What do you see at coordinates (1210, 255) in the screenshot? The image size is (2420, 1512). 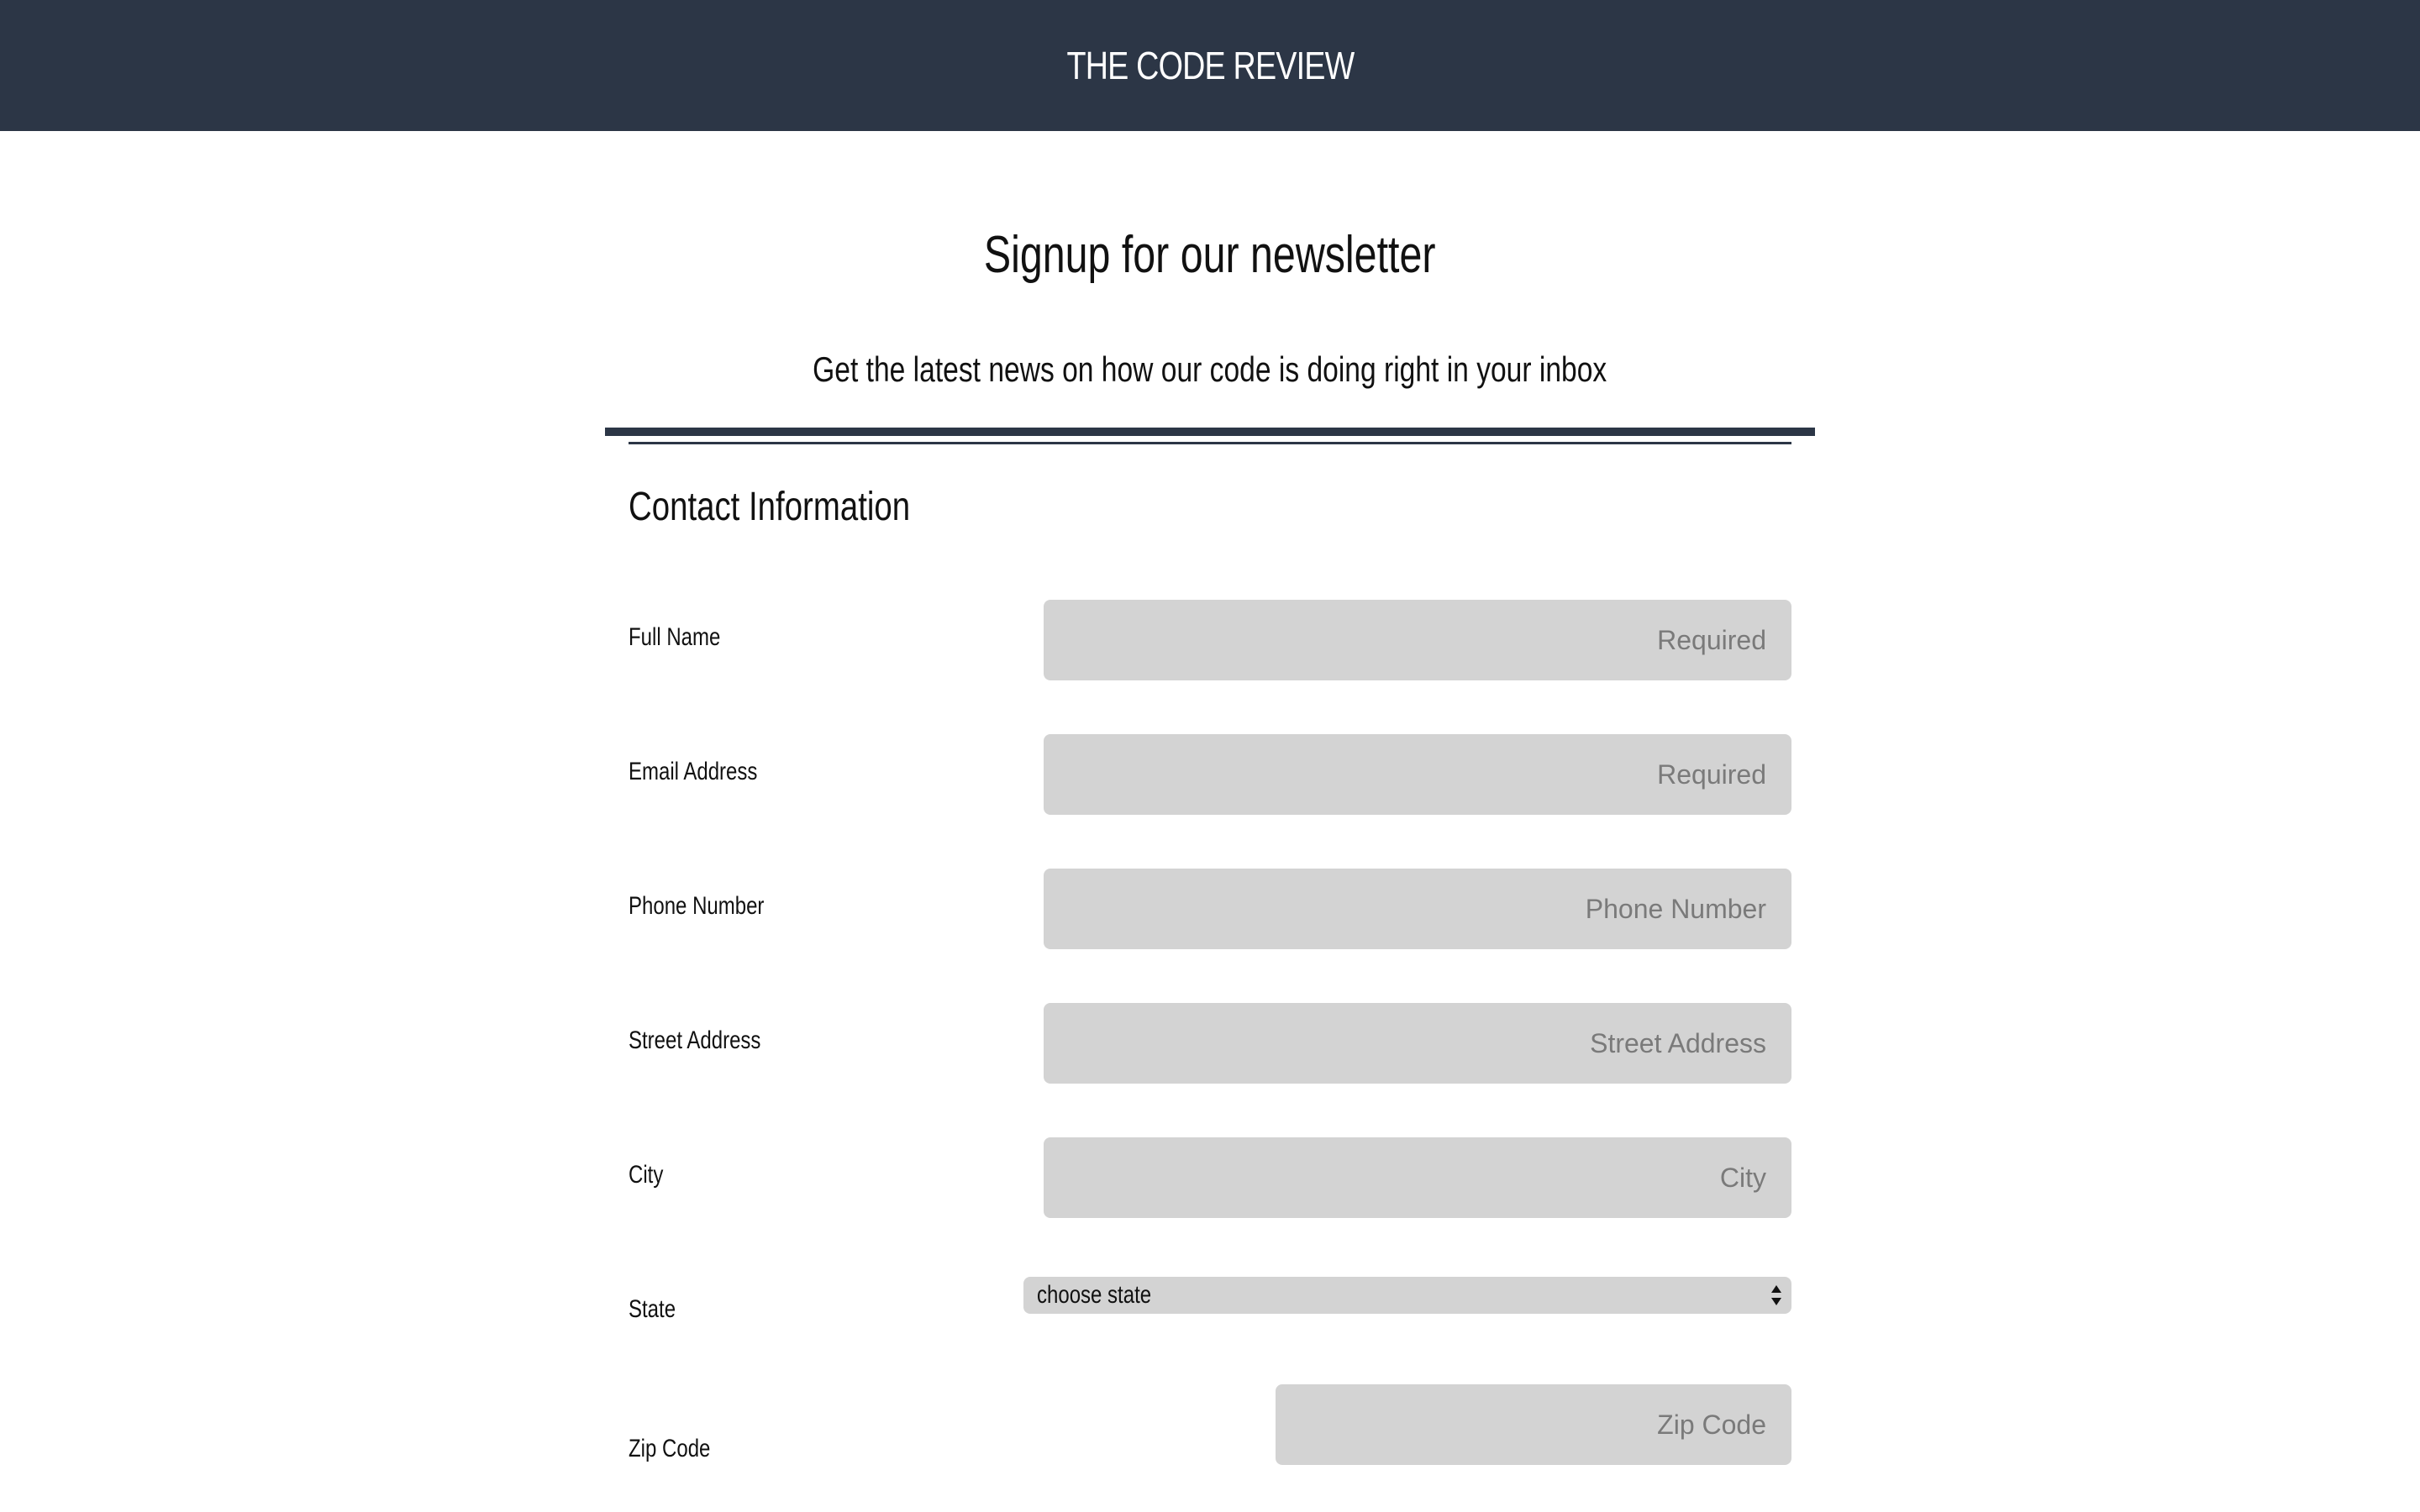 I see `page-title: Signup for our newsletter` at bounding box center [1210, 255].